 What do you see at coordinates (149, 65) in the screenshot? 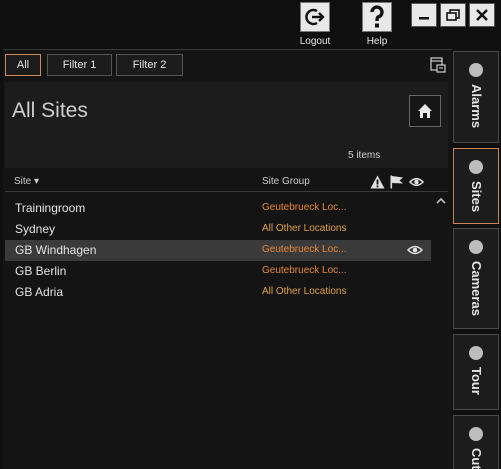
I see `tab-filter-2: Filter 2` at bounding box center [149, 65].